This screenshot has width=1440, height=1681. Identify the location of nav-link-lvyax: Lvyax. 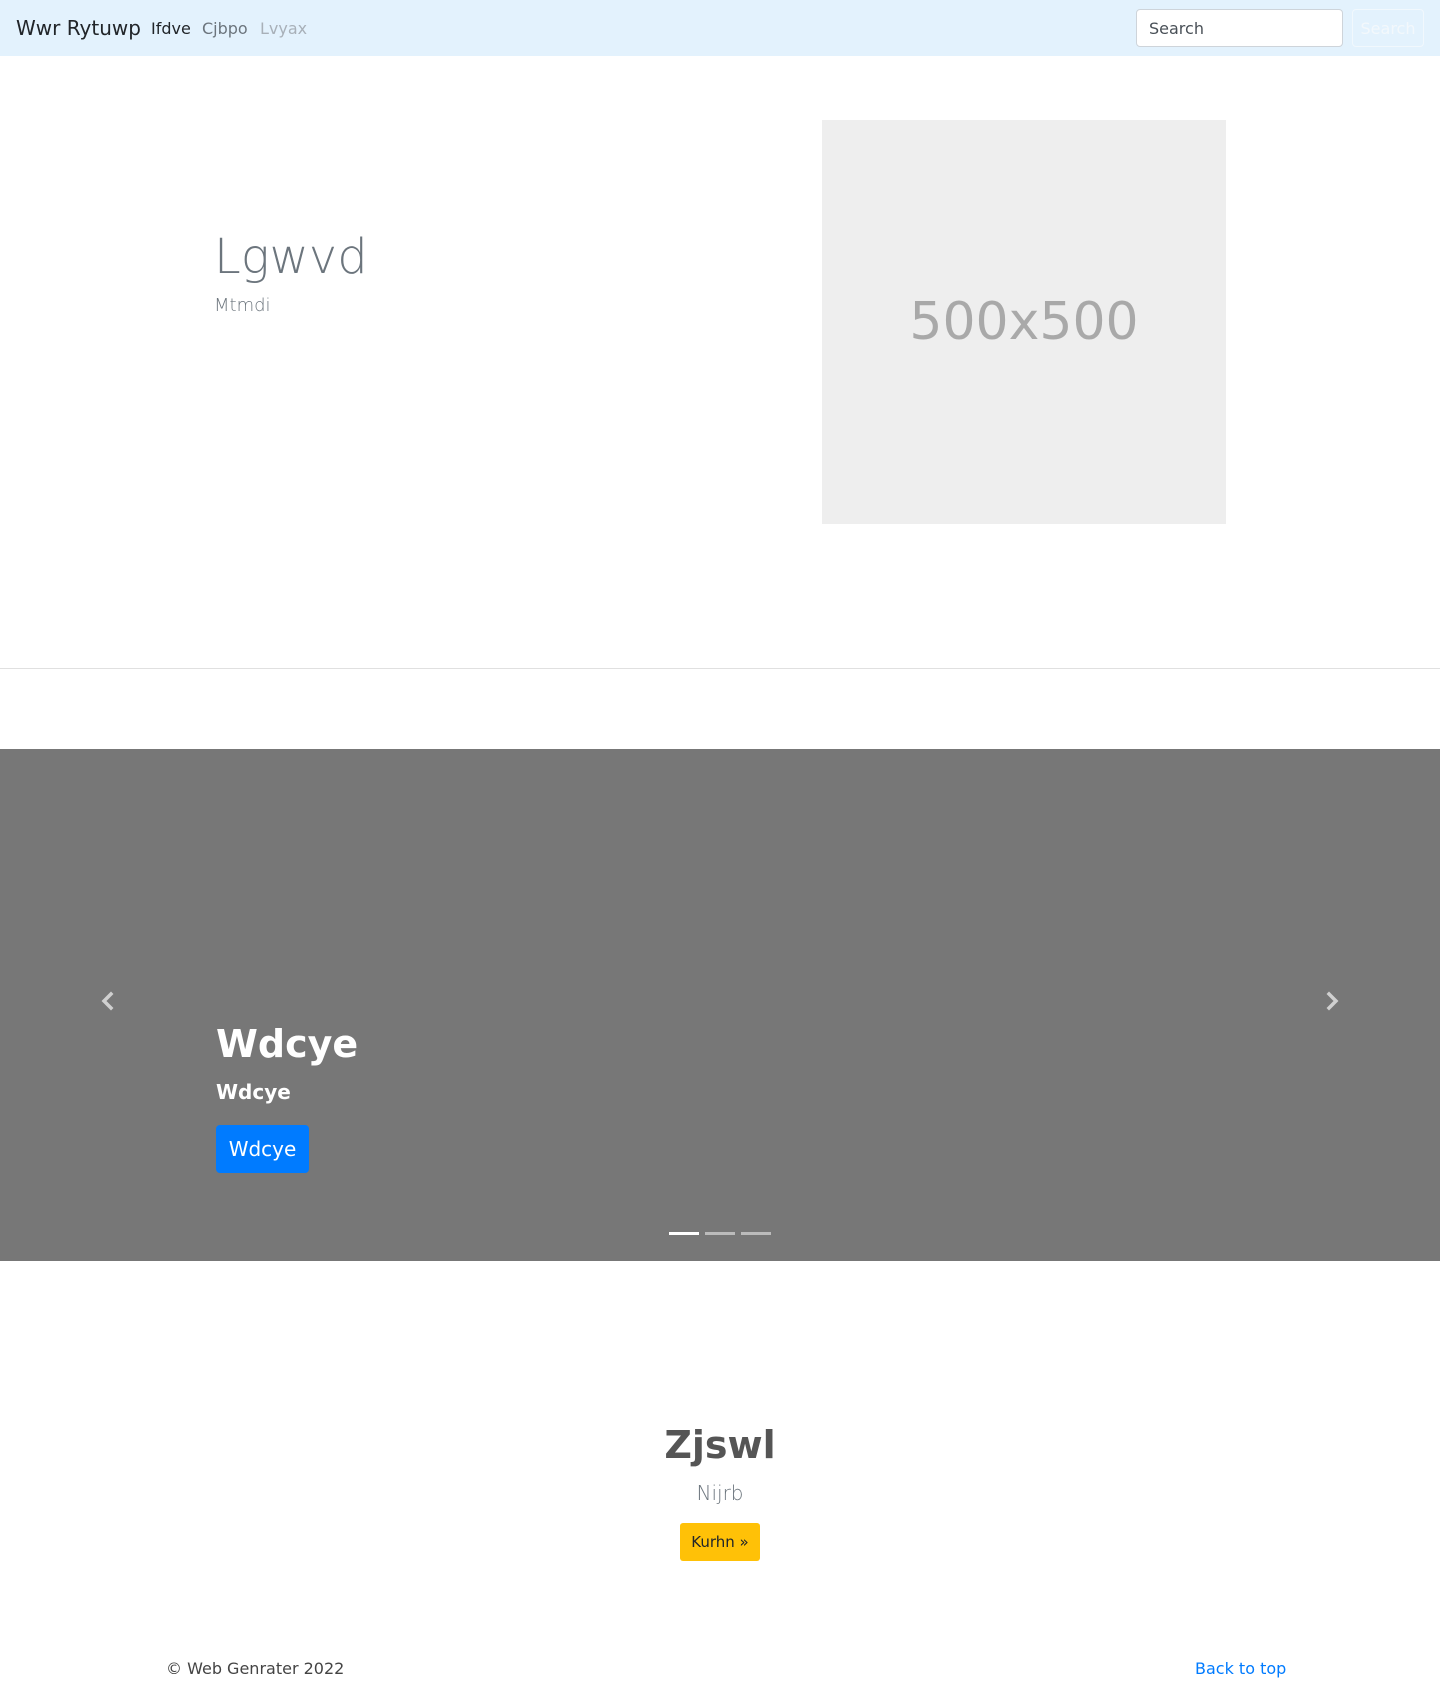
(284, 28).